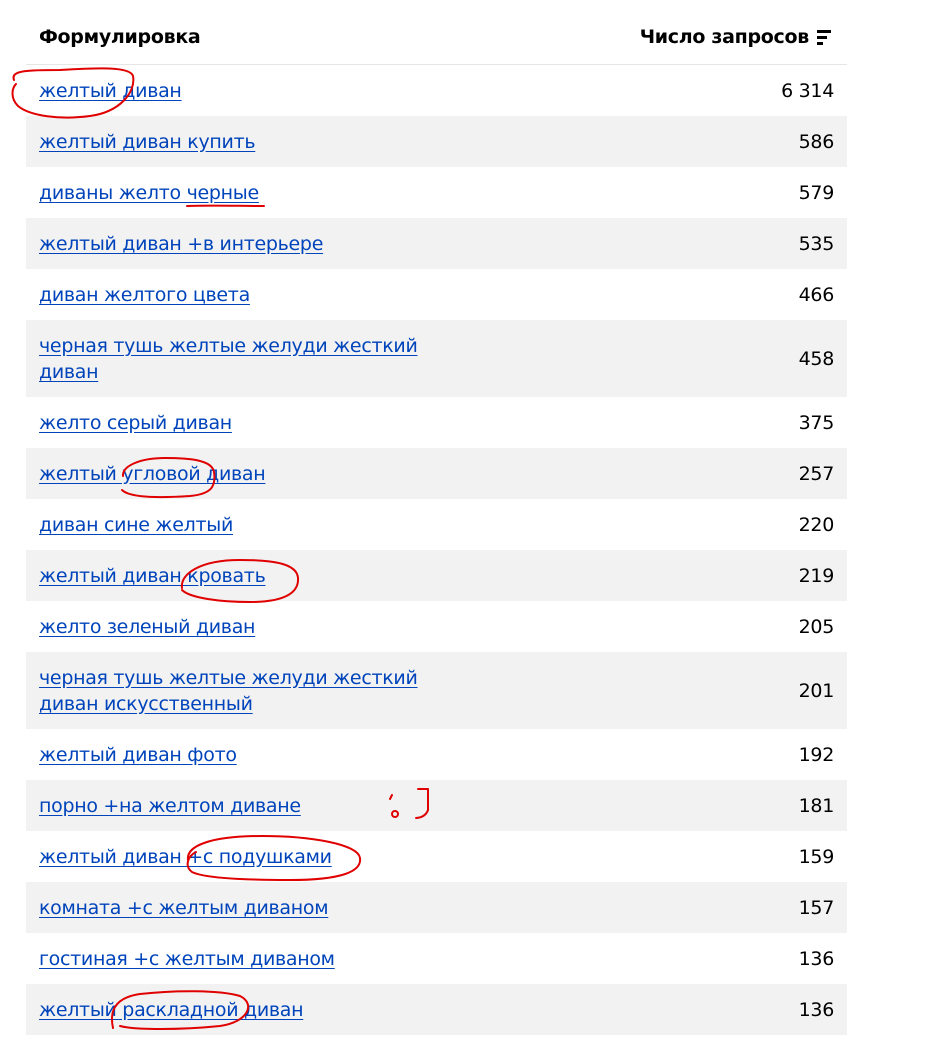  What do you see at coordinates (249, 423) in the screenshot?
I see `query-link: желто серый диван` at bounding box center [249, 423].